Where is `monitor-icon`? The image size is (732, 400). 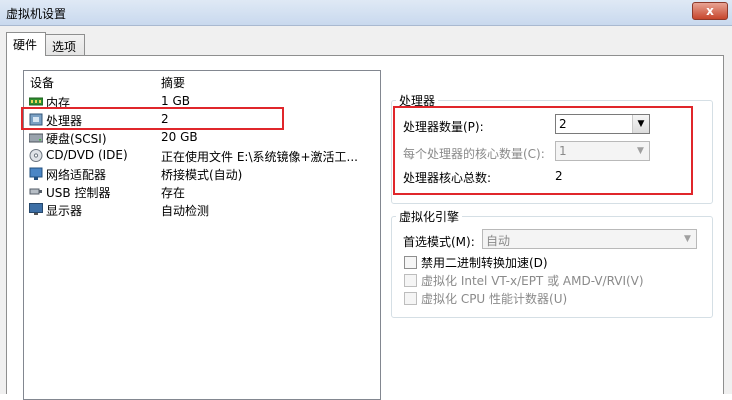
monitor-icon is located at coordinates (36, 209).